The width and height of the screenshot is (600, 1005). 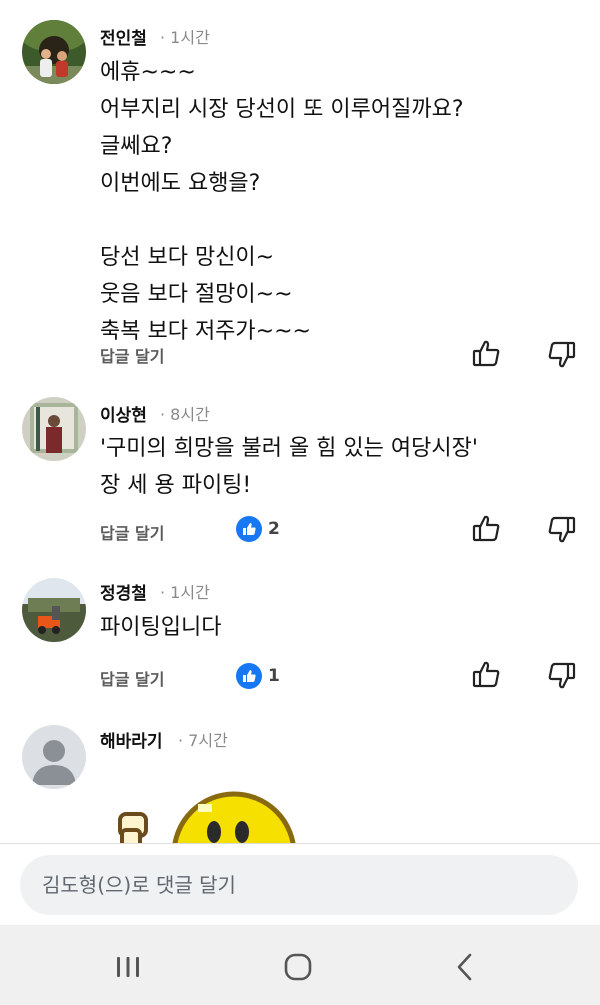 I want to click on comment-text: 파이팅입니다, so click(x=161, y=627).